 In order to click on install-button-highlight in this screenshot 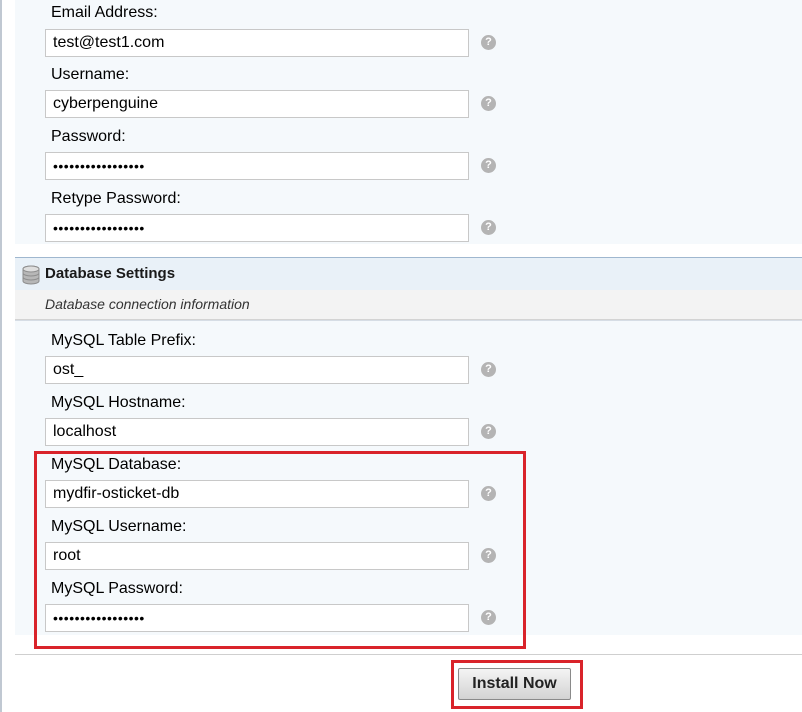, I will do `click(517, 684)`.